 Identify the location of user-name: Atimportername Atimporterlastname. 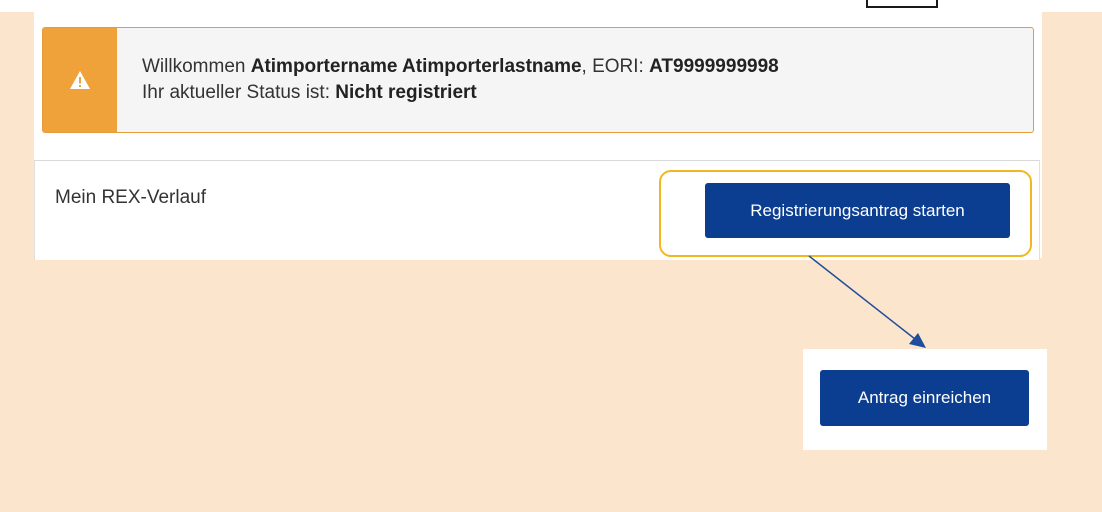
(416, 66).